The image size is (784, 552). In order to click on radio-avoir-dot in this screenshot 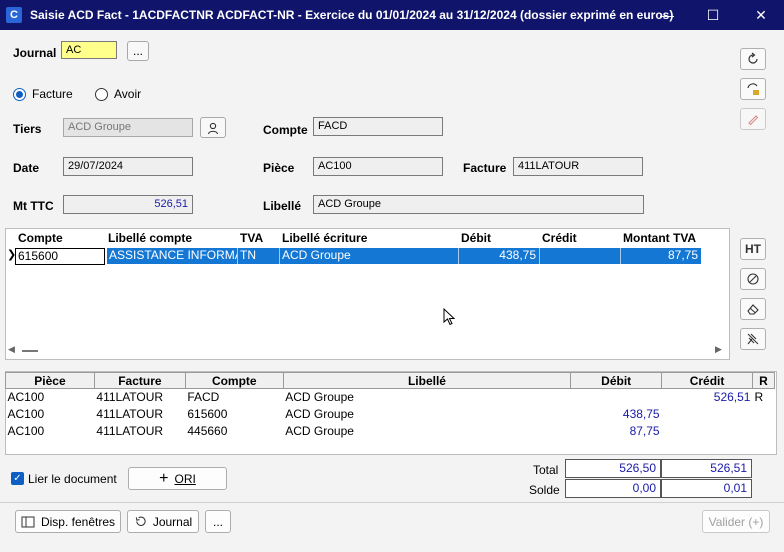, I will do `click(101, 94)`.